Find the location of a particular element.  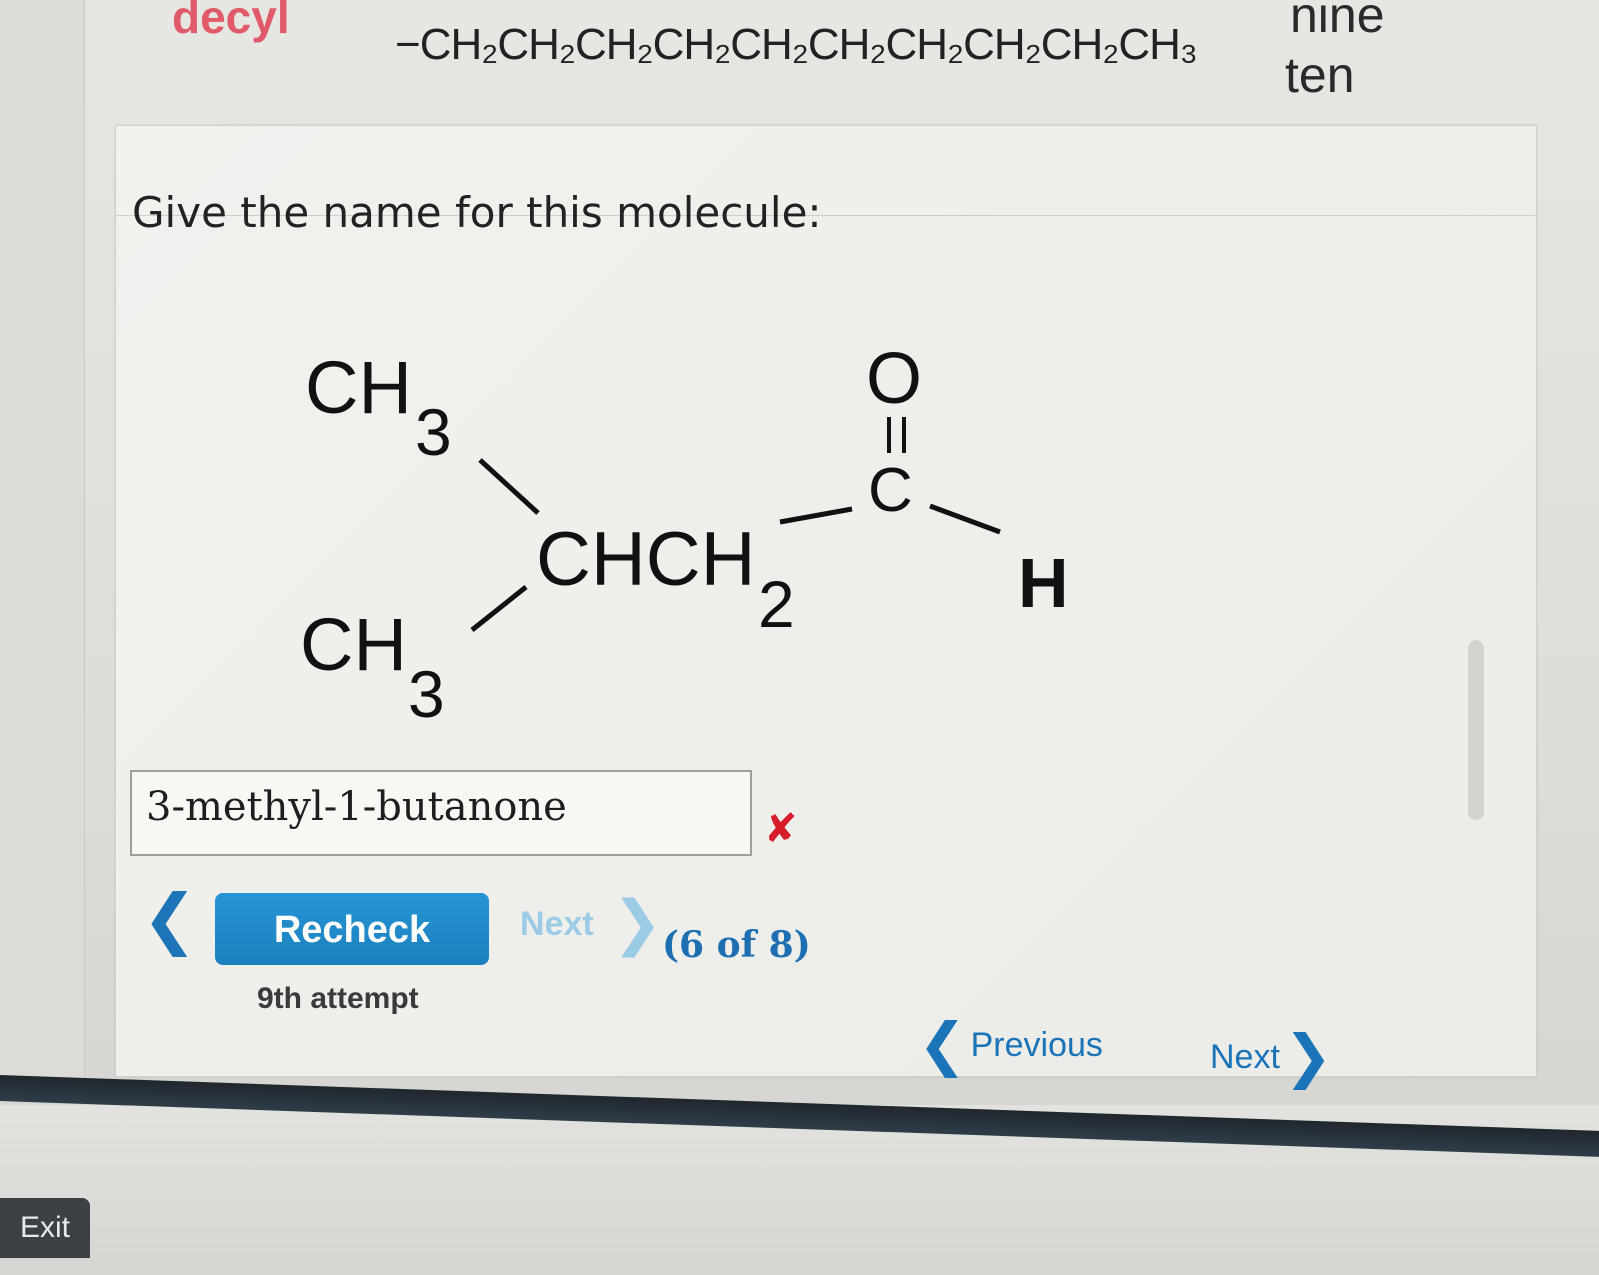

exit-button: Exit is located at coordinates (45, 1228).